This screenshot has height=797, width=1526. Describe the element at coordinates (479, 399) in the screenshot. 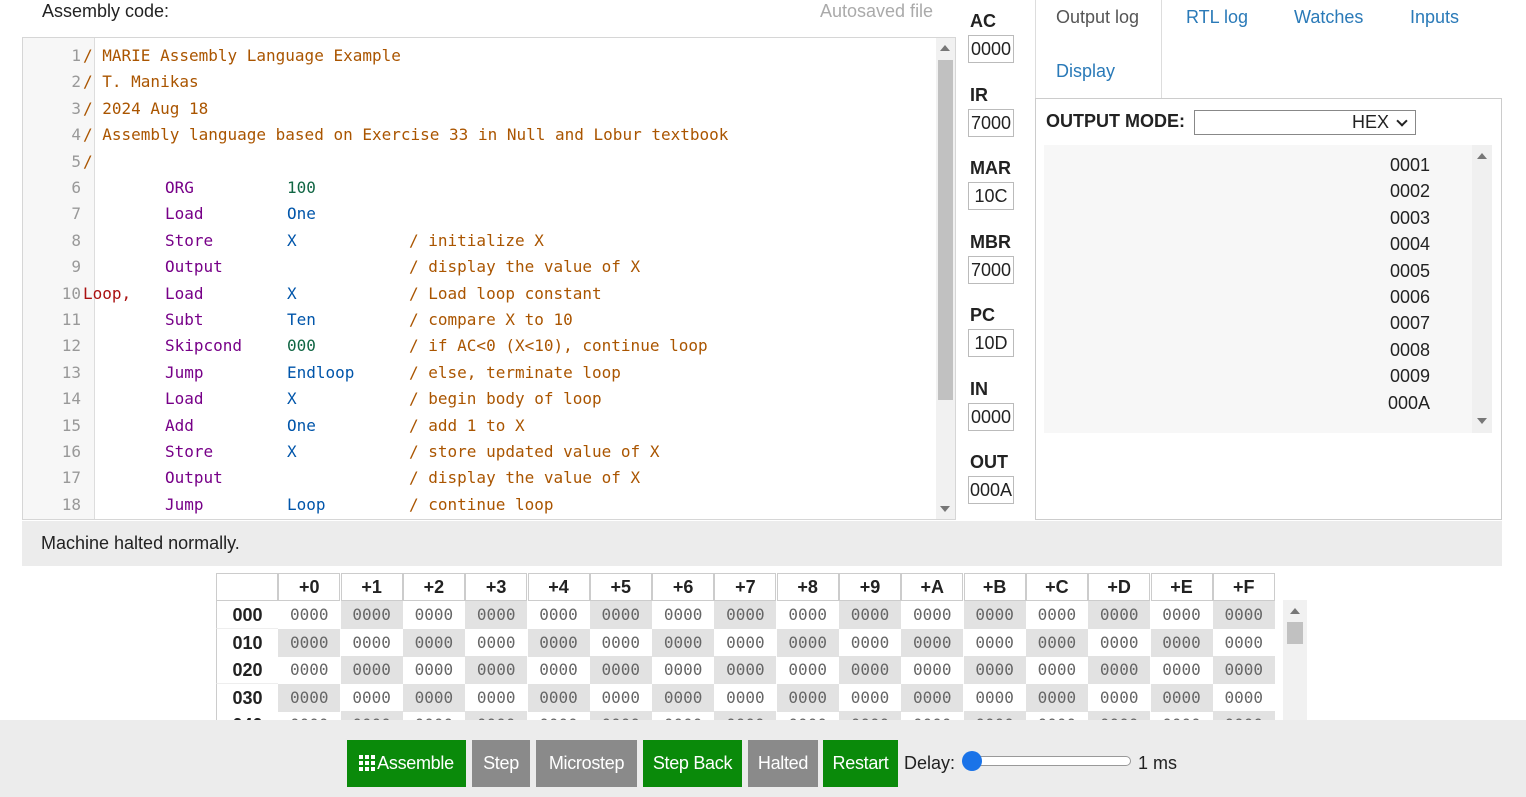

I see `code-line: 14 Load X / begin body of loop` at that location.